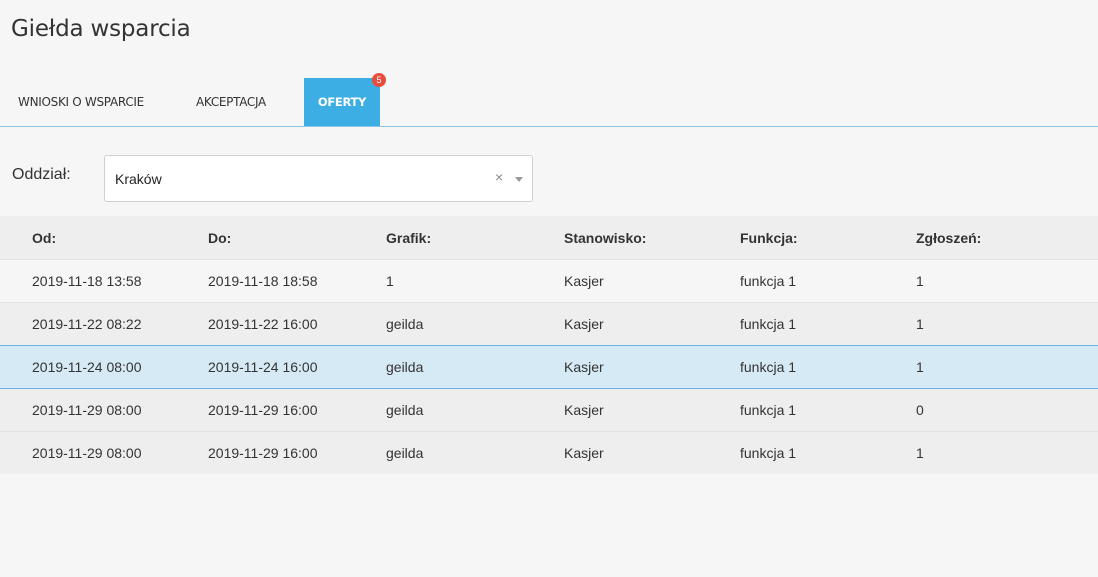  Describe the element at coordinates (297, 238) in the screenshot. I see `column-header-do: Do:` at that location.